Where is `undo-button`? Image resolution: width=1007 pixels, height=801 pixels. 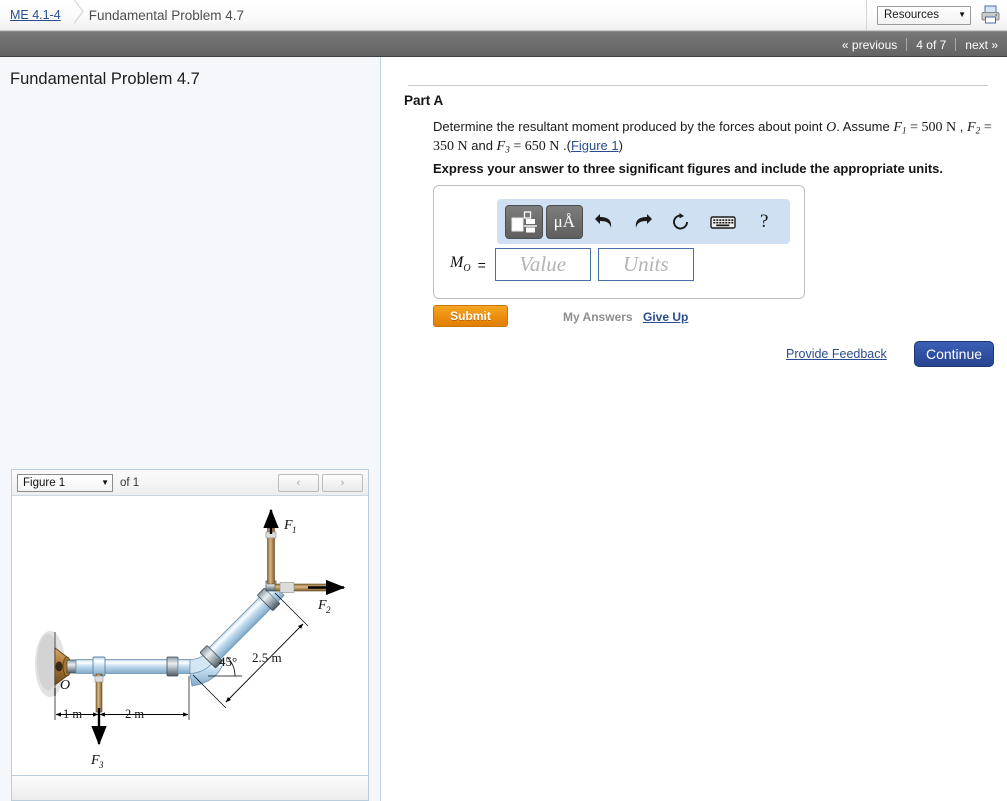
undo-button is located at coordinates (604, 222).